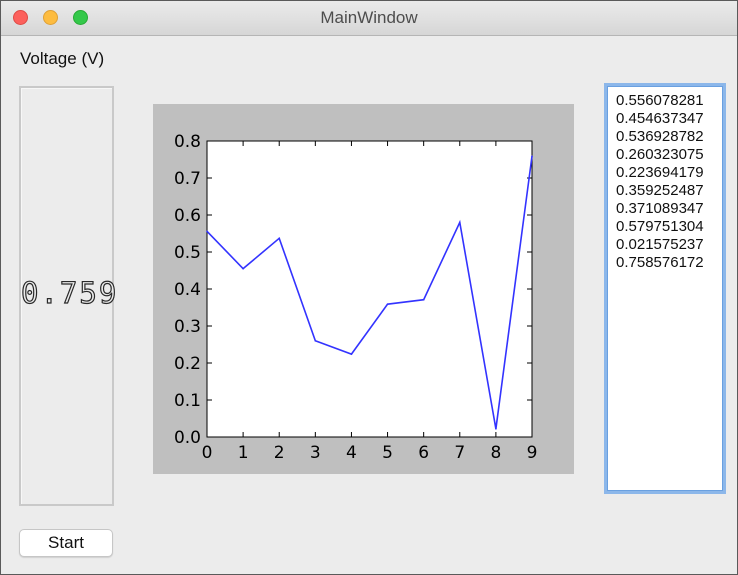  Describe the element at coordinates (665, 101) in the screenshot. I see `list-item: 0.556078281` at that location.